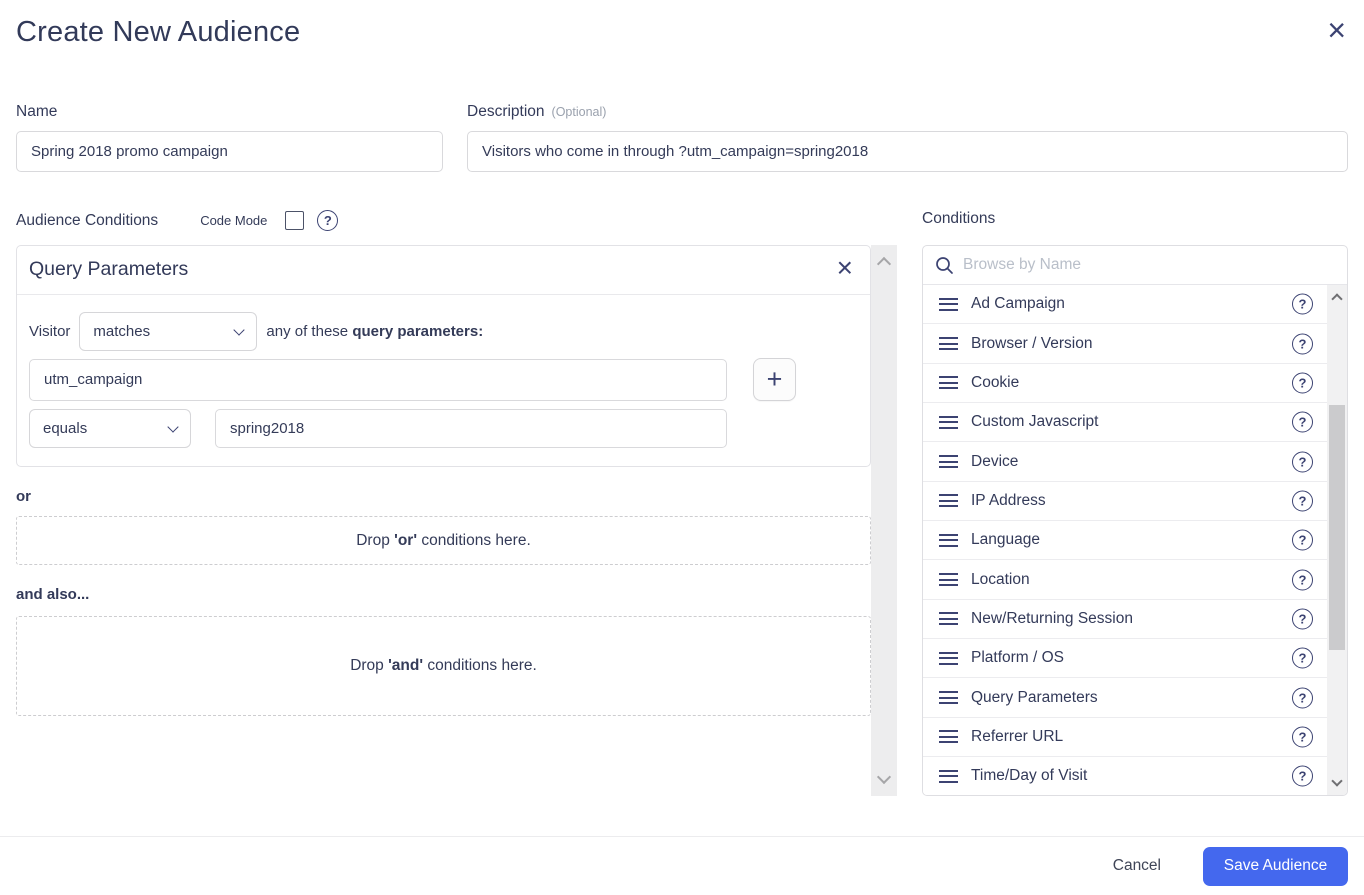  I want to click on search-icon, so click(944, 265).